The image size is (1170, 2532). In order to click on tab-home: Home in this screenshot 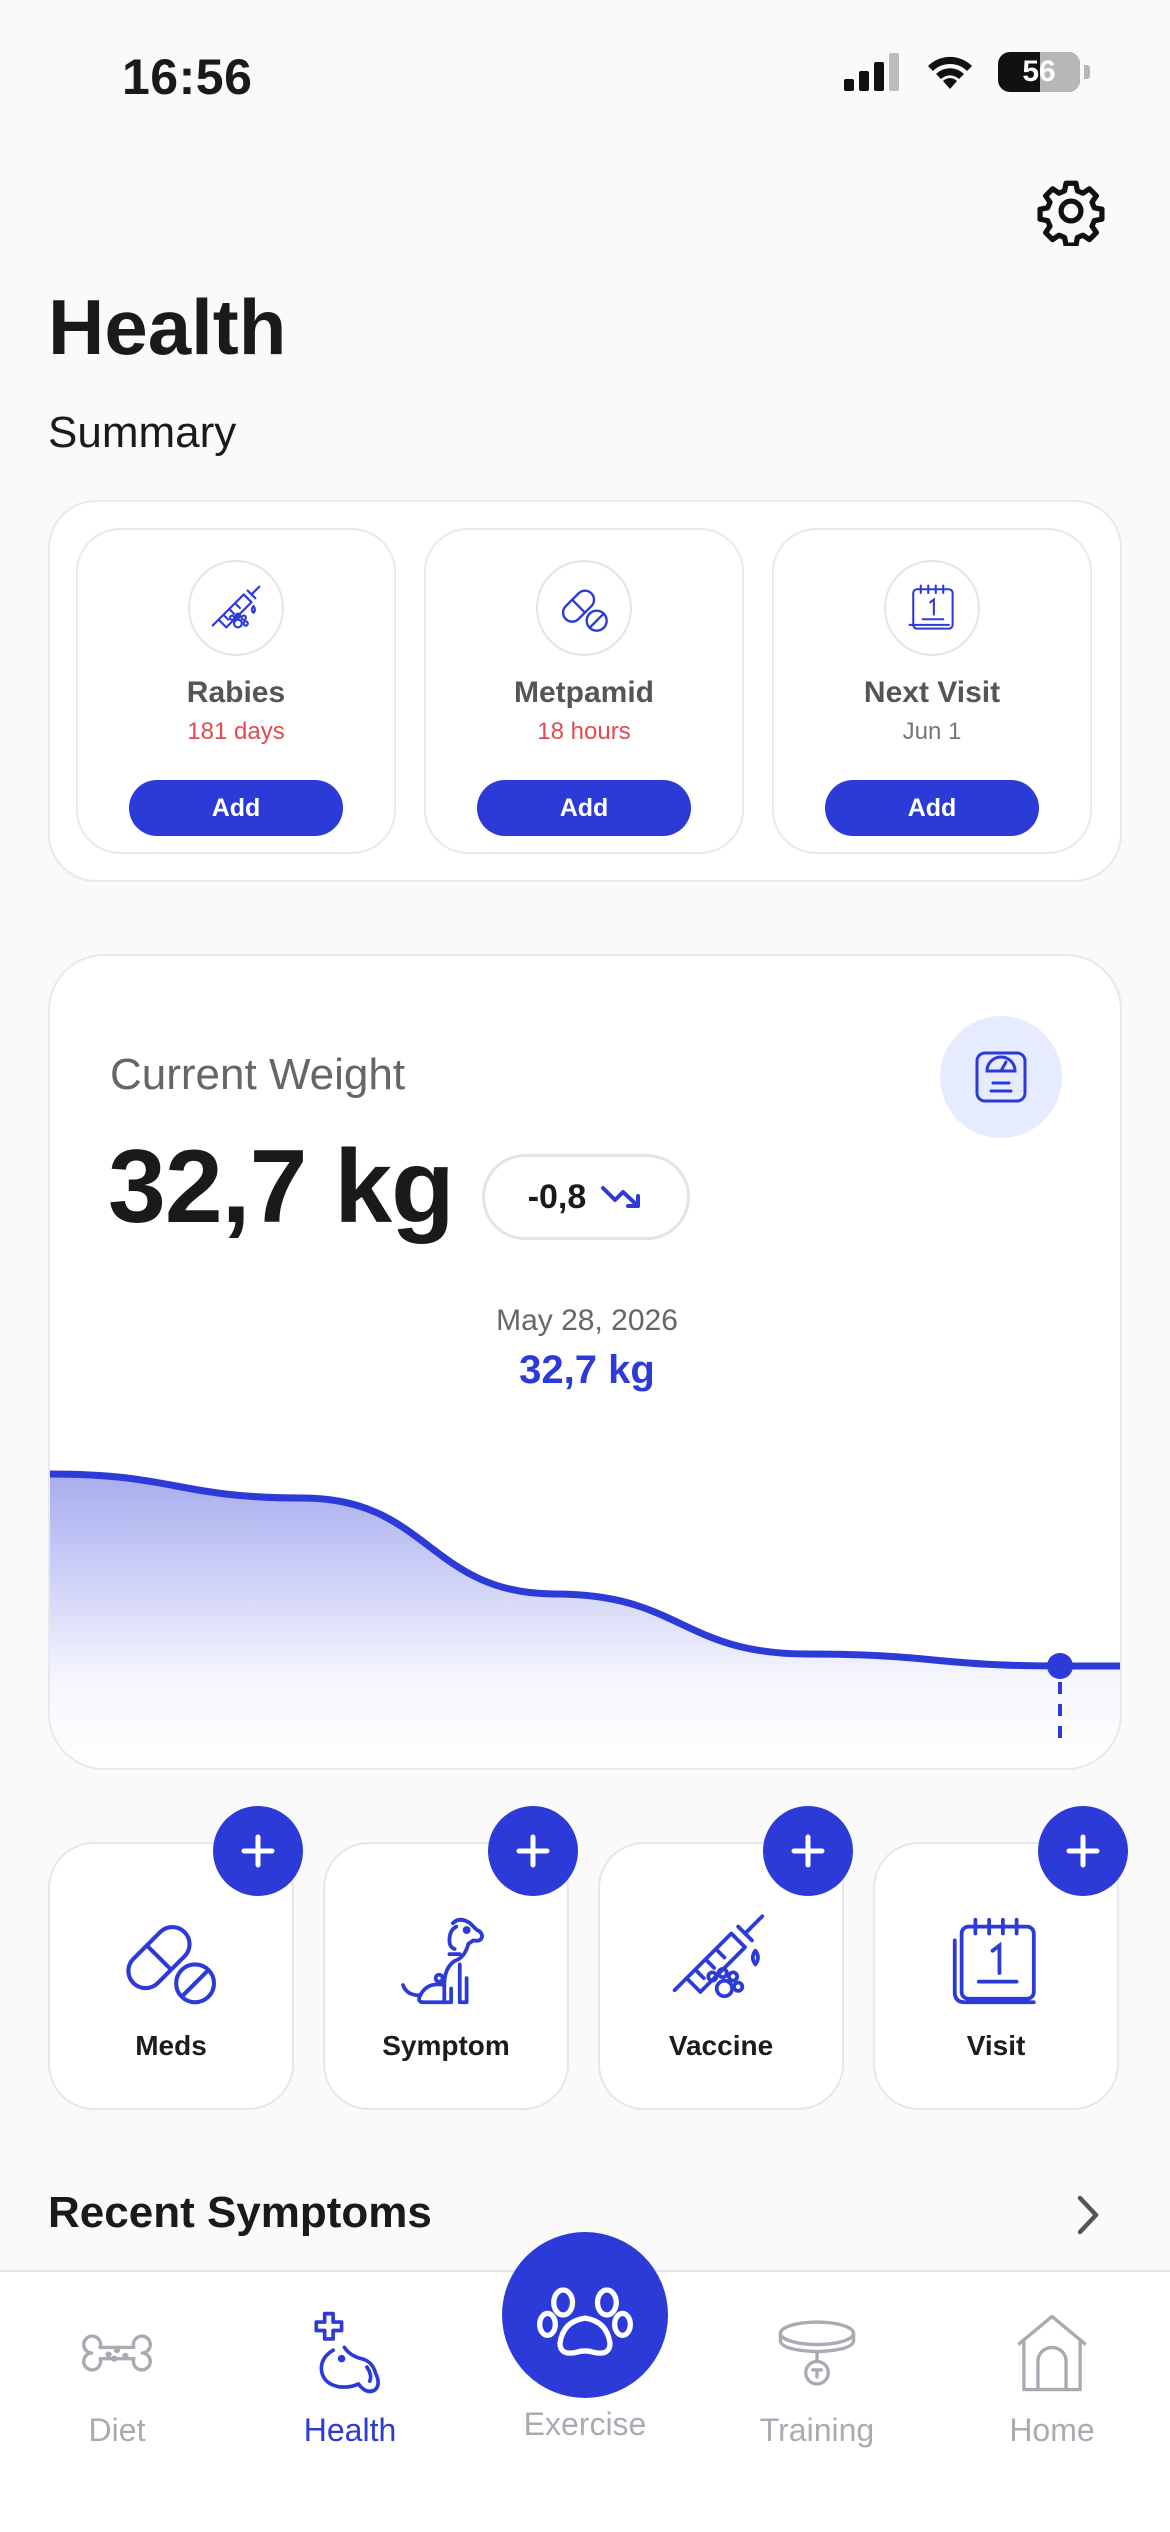, I will do `click(1052, 2378)`.